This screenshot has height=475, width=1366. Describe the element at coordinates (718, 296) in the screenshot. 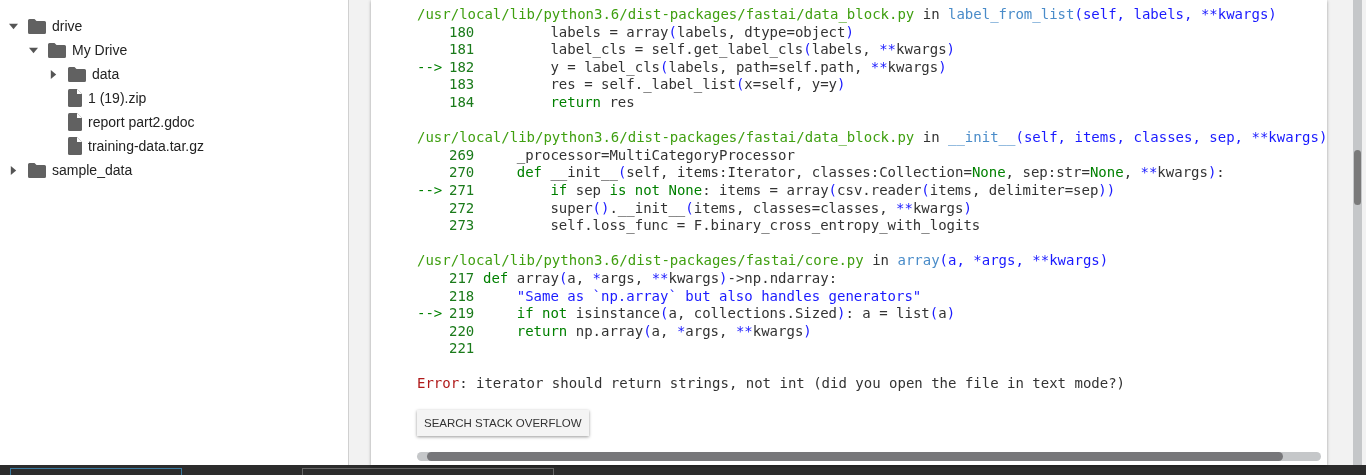

I see `code-line: "Same as `np.array` but also handles generators"` at that location.